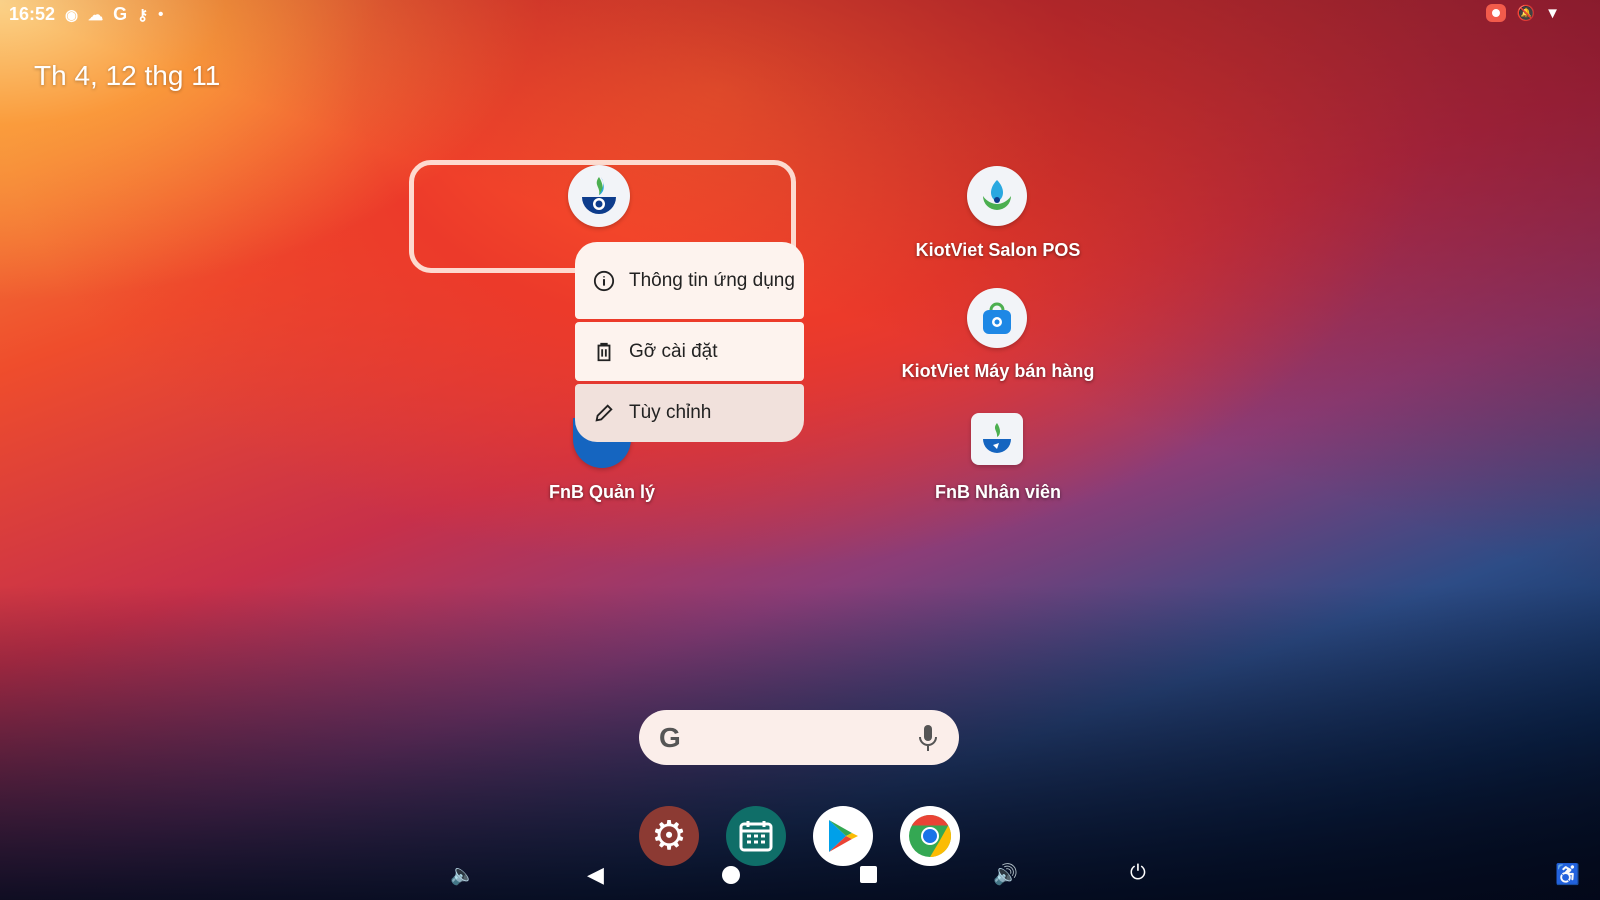  What do you see at coordinates (120, 14) in the screenshot?
I see `google-icon: G` at bounding box center [120, 14].